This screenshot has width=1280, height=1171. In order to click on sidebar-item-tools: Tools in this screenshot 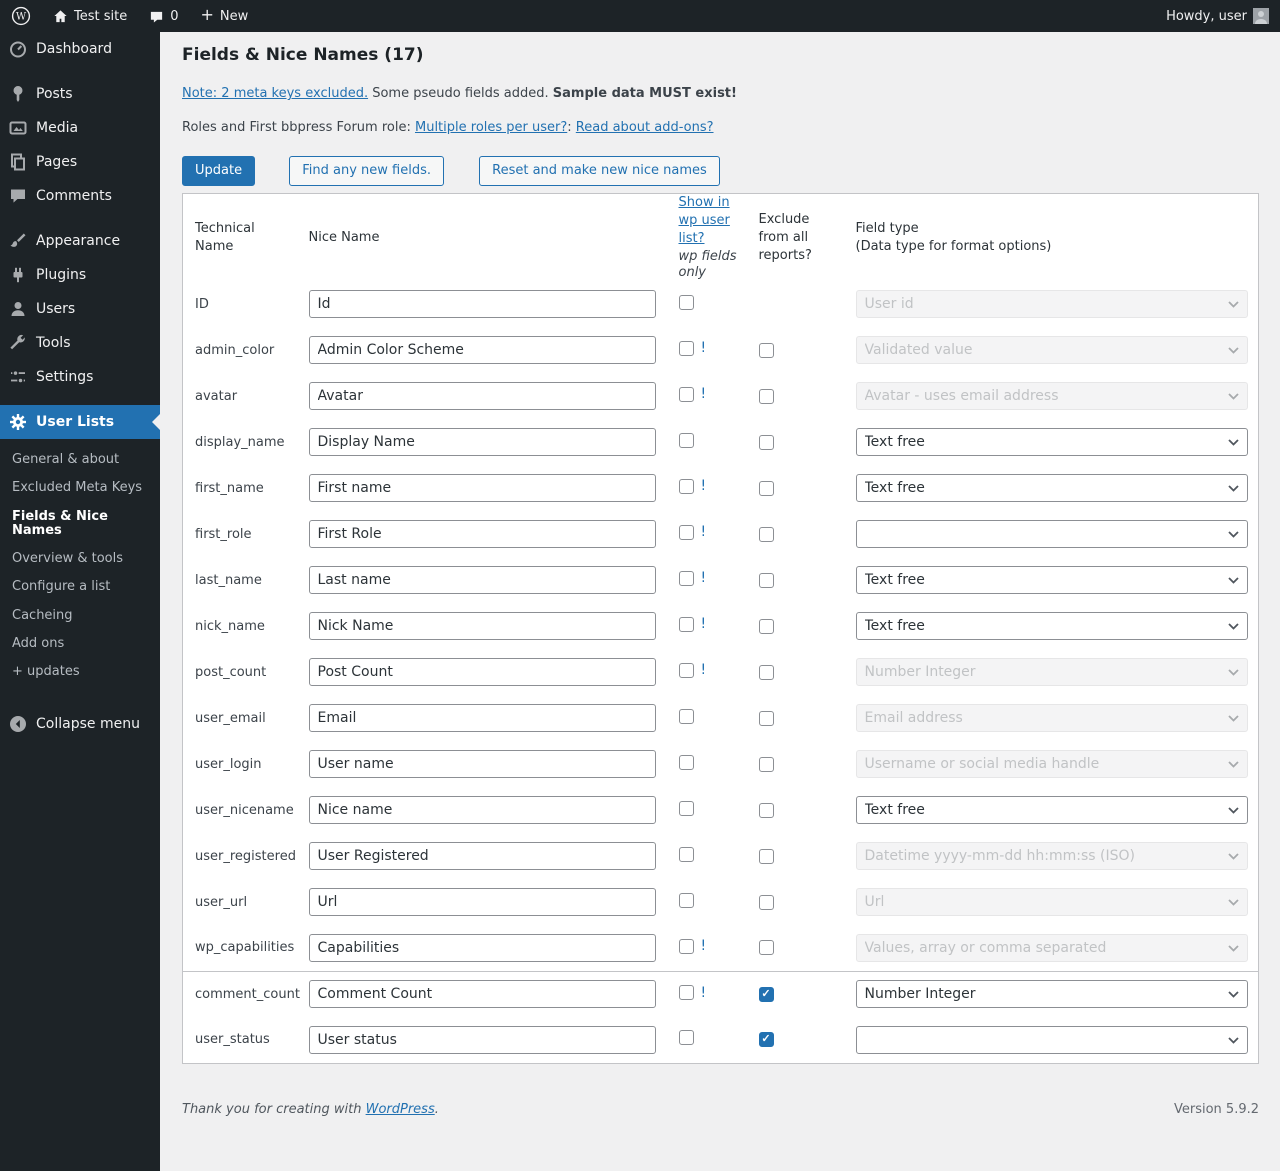, I will do `click(80, 343)`.